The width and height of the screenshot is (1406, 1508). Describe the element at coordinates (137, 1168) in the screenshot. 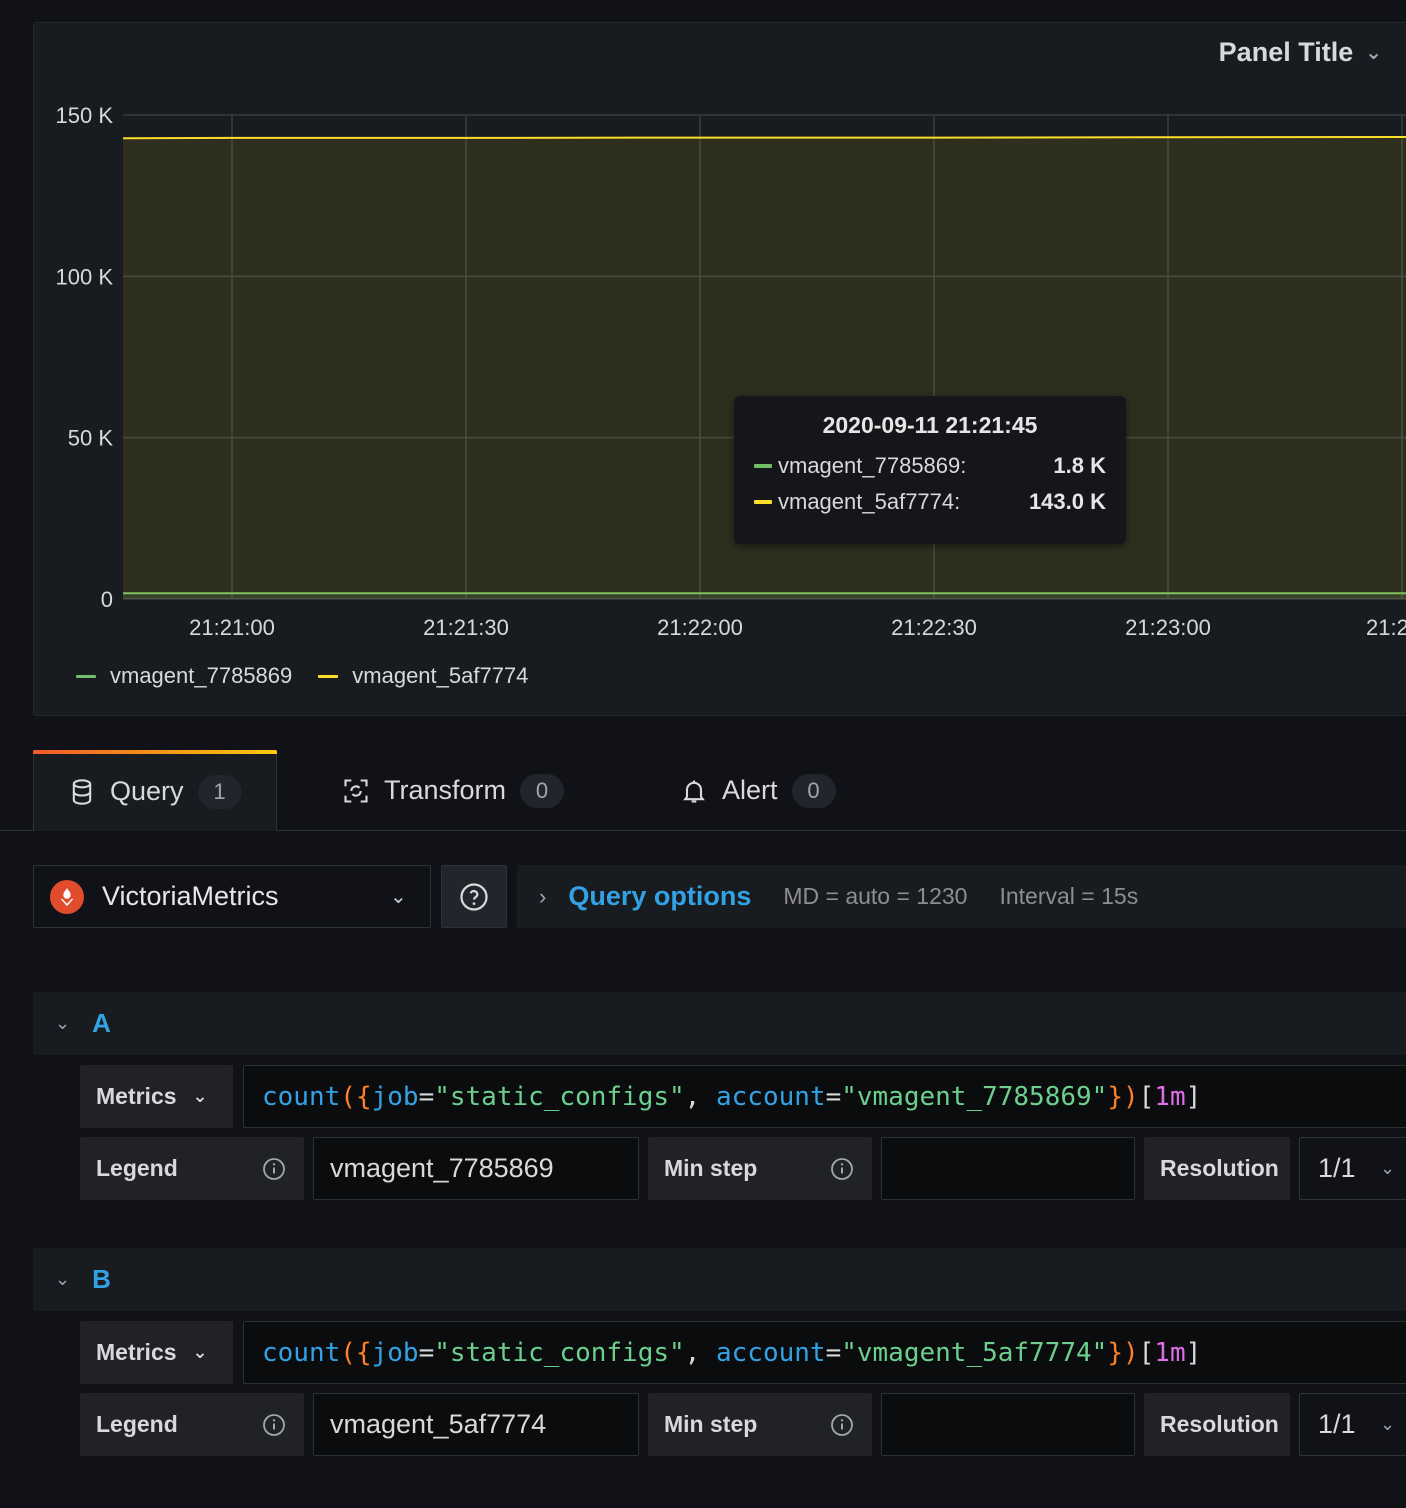

I see `legend-label-text: Legend` at that location.